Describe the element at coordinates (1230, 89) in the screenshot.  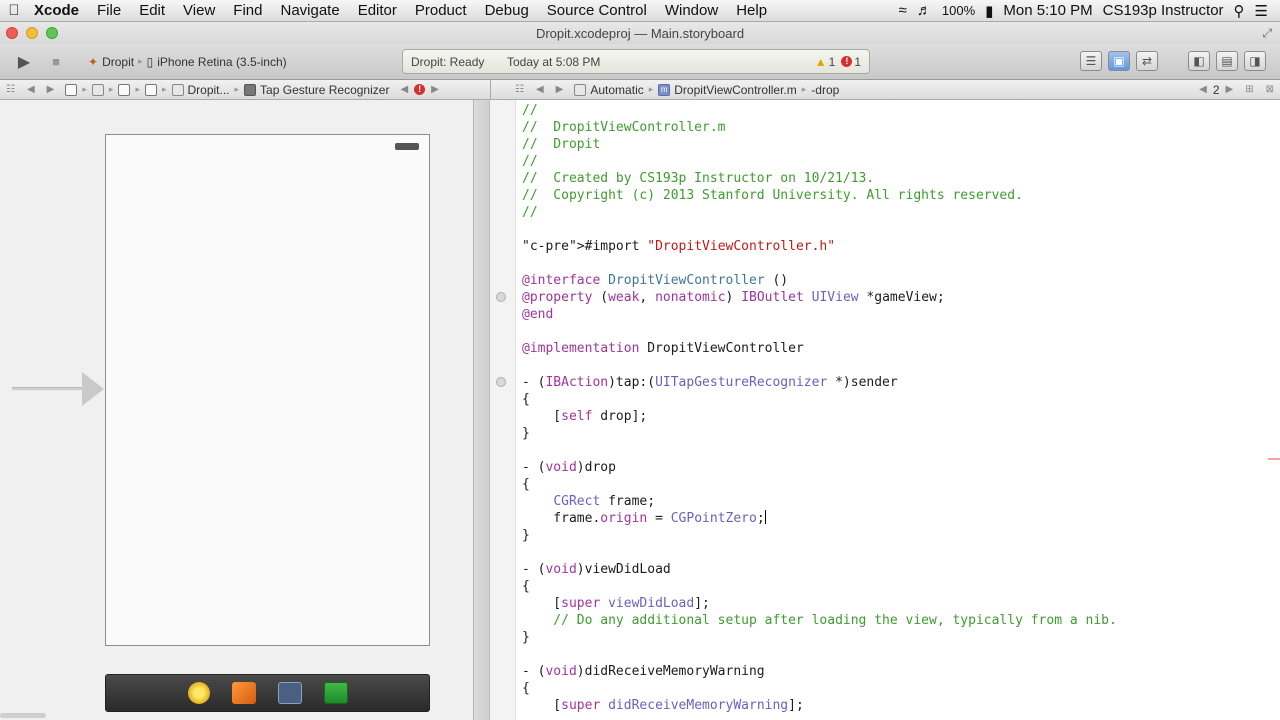
I see `next-counterpart-icon: ▶` at that location.